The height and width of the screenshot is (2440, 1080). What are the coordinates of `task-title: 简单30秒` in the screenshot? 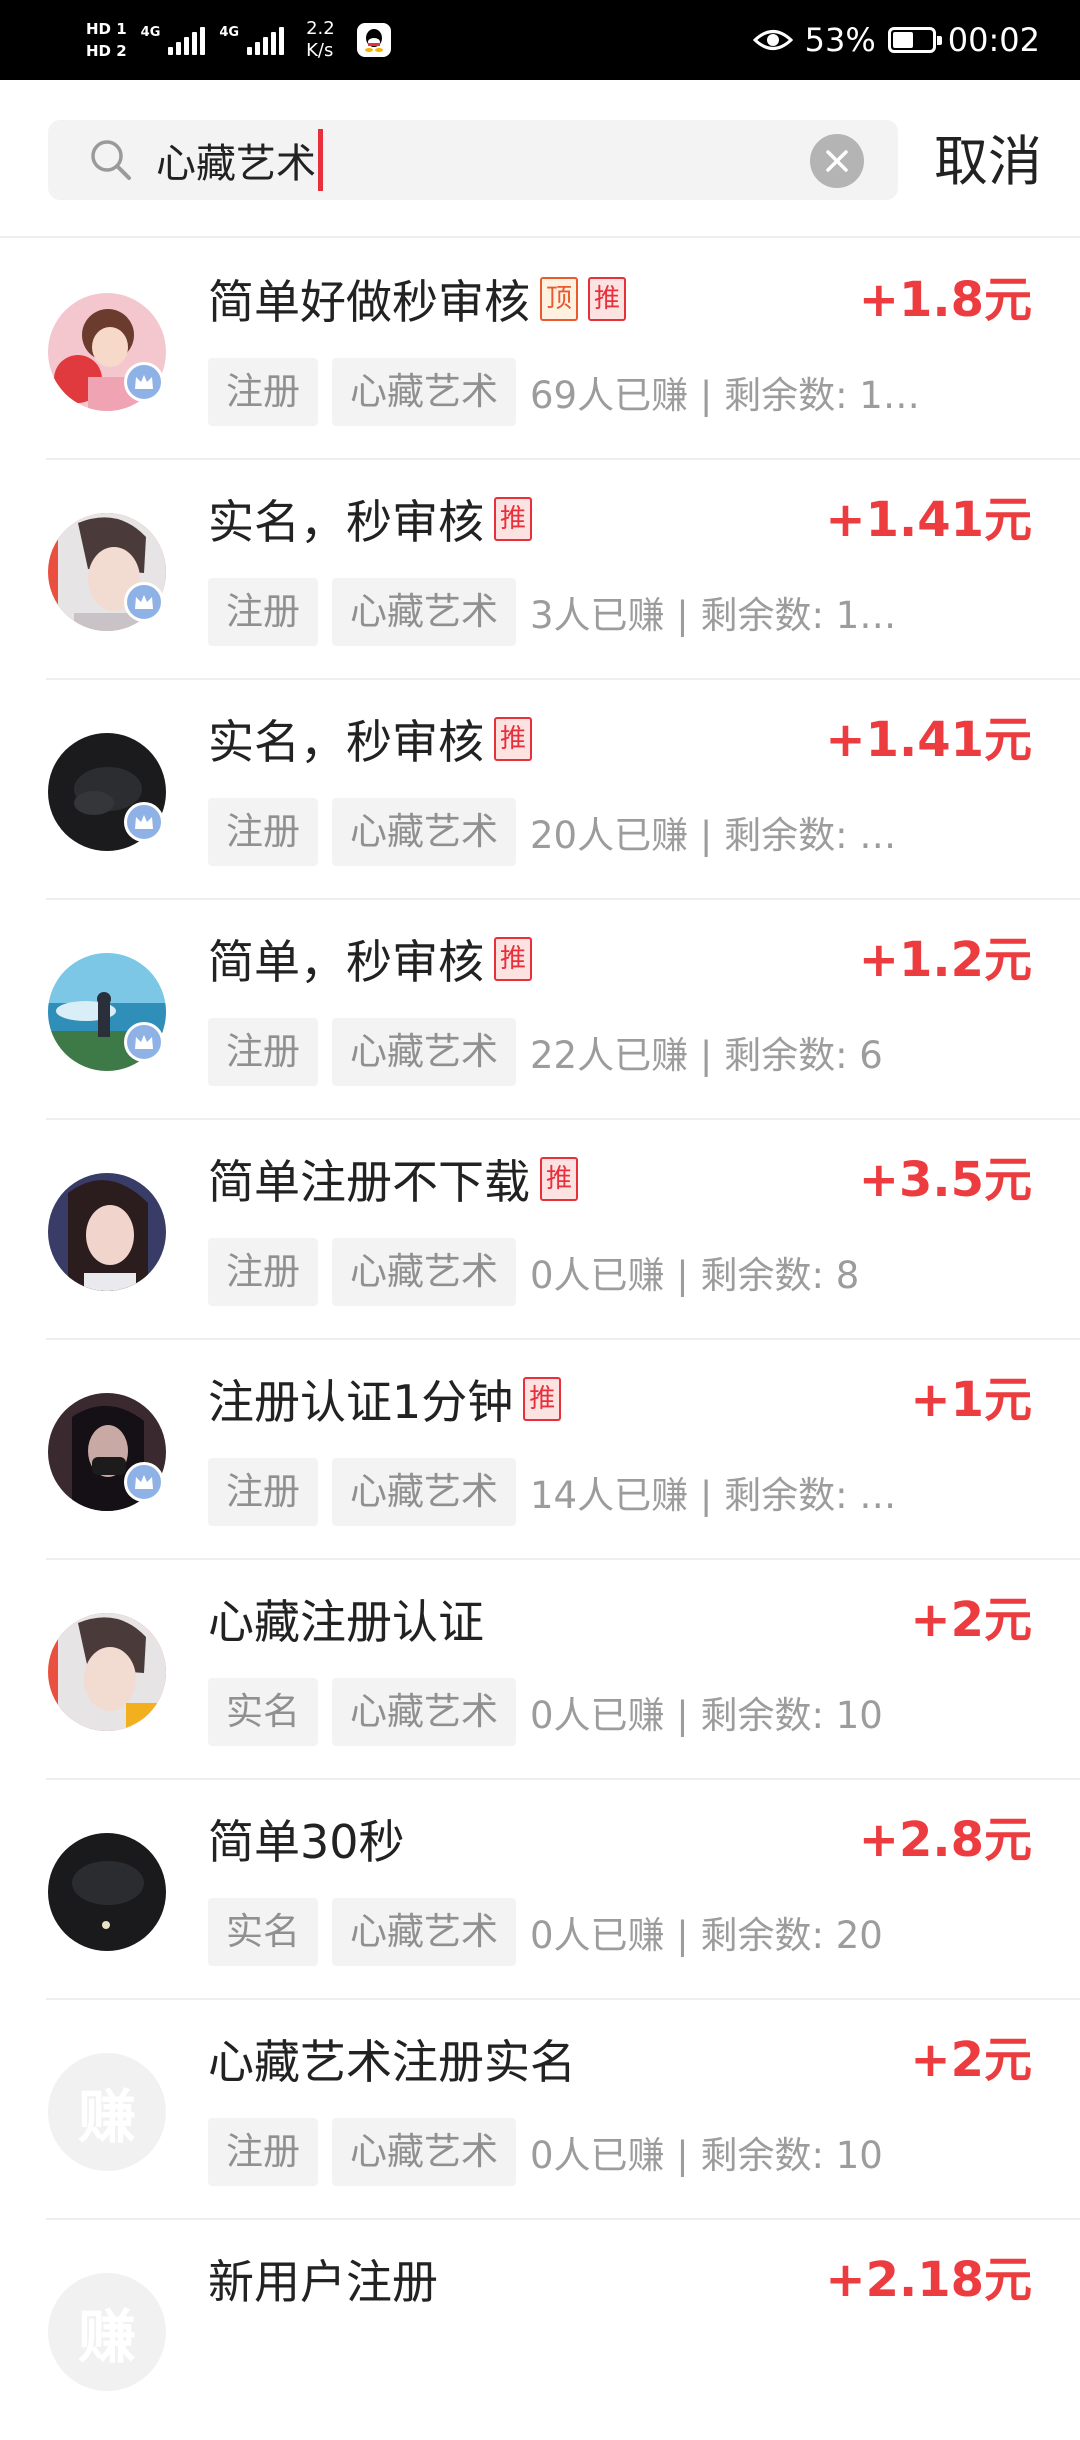 It's located at (306, 1839).